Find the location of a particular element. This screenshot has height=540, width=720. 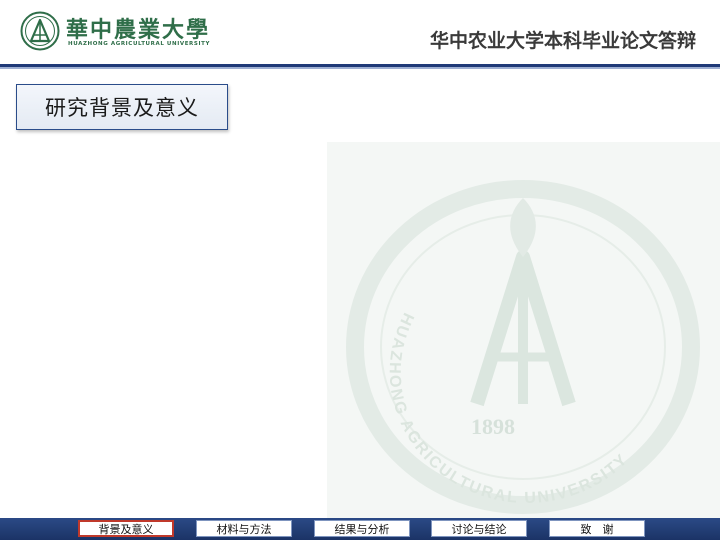

nav-button-background: 背景及意义 is located at coordinates (126, 528).